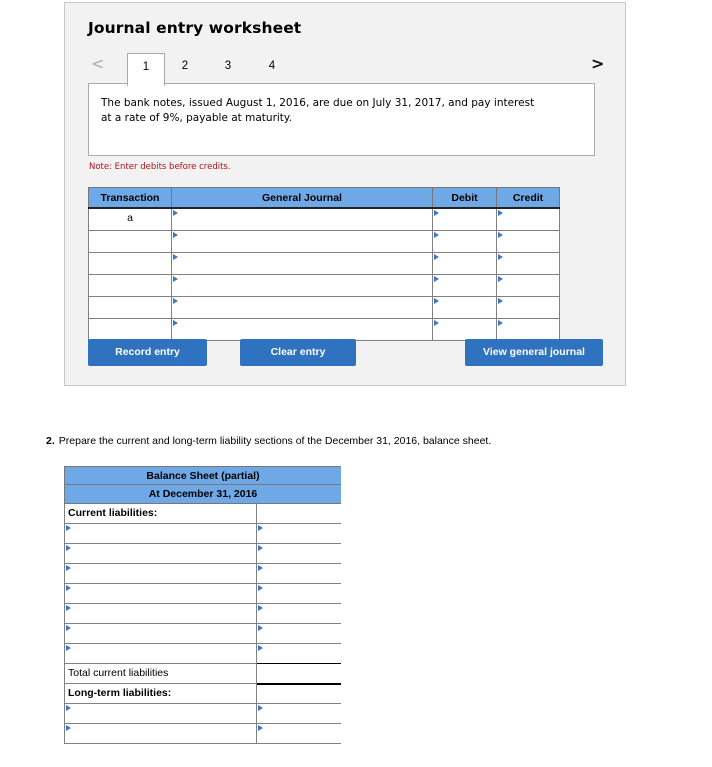 The height and width of the screenshot is (767, 712). Describe the element at coordinates (528, 198) in the screenshot. I see `header-credit: Credit` at that location.